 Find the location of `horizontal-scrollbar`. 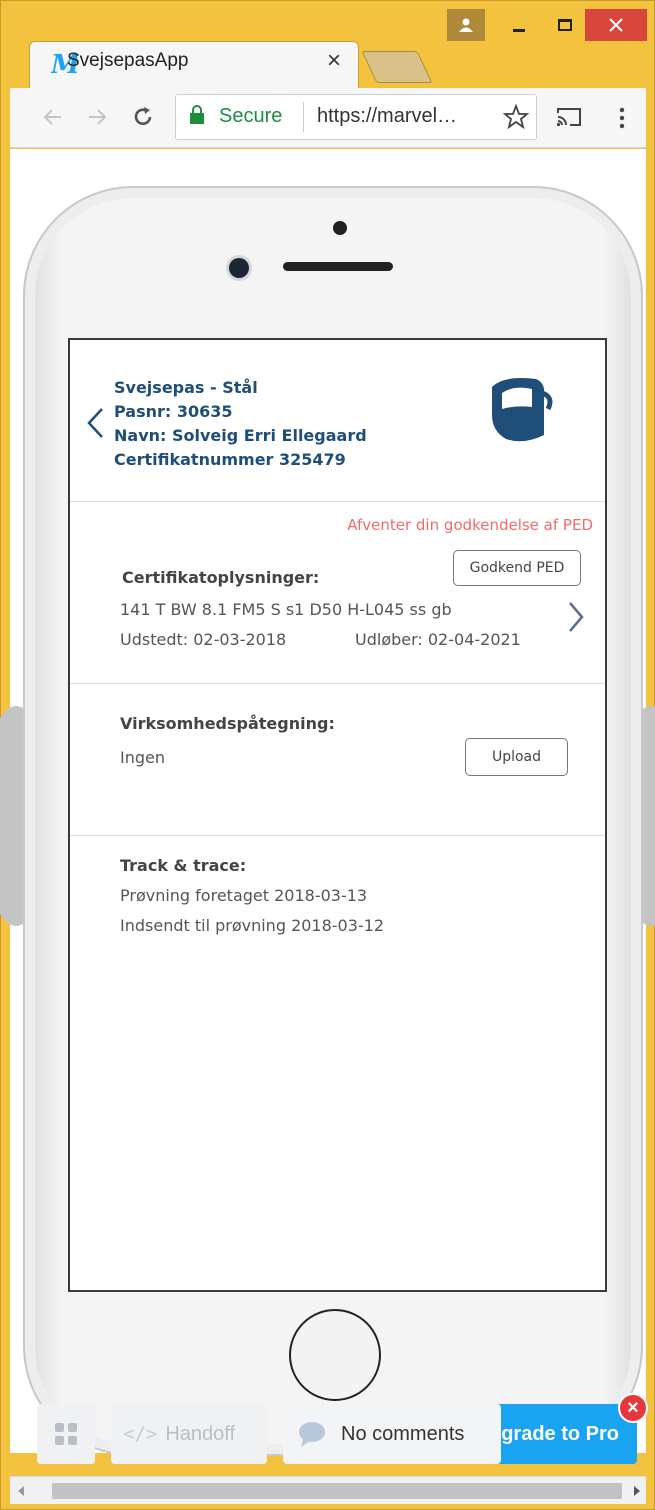

horizontal-scrollbar is located at coordinates (328, 1490).